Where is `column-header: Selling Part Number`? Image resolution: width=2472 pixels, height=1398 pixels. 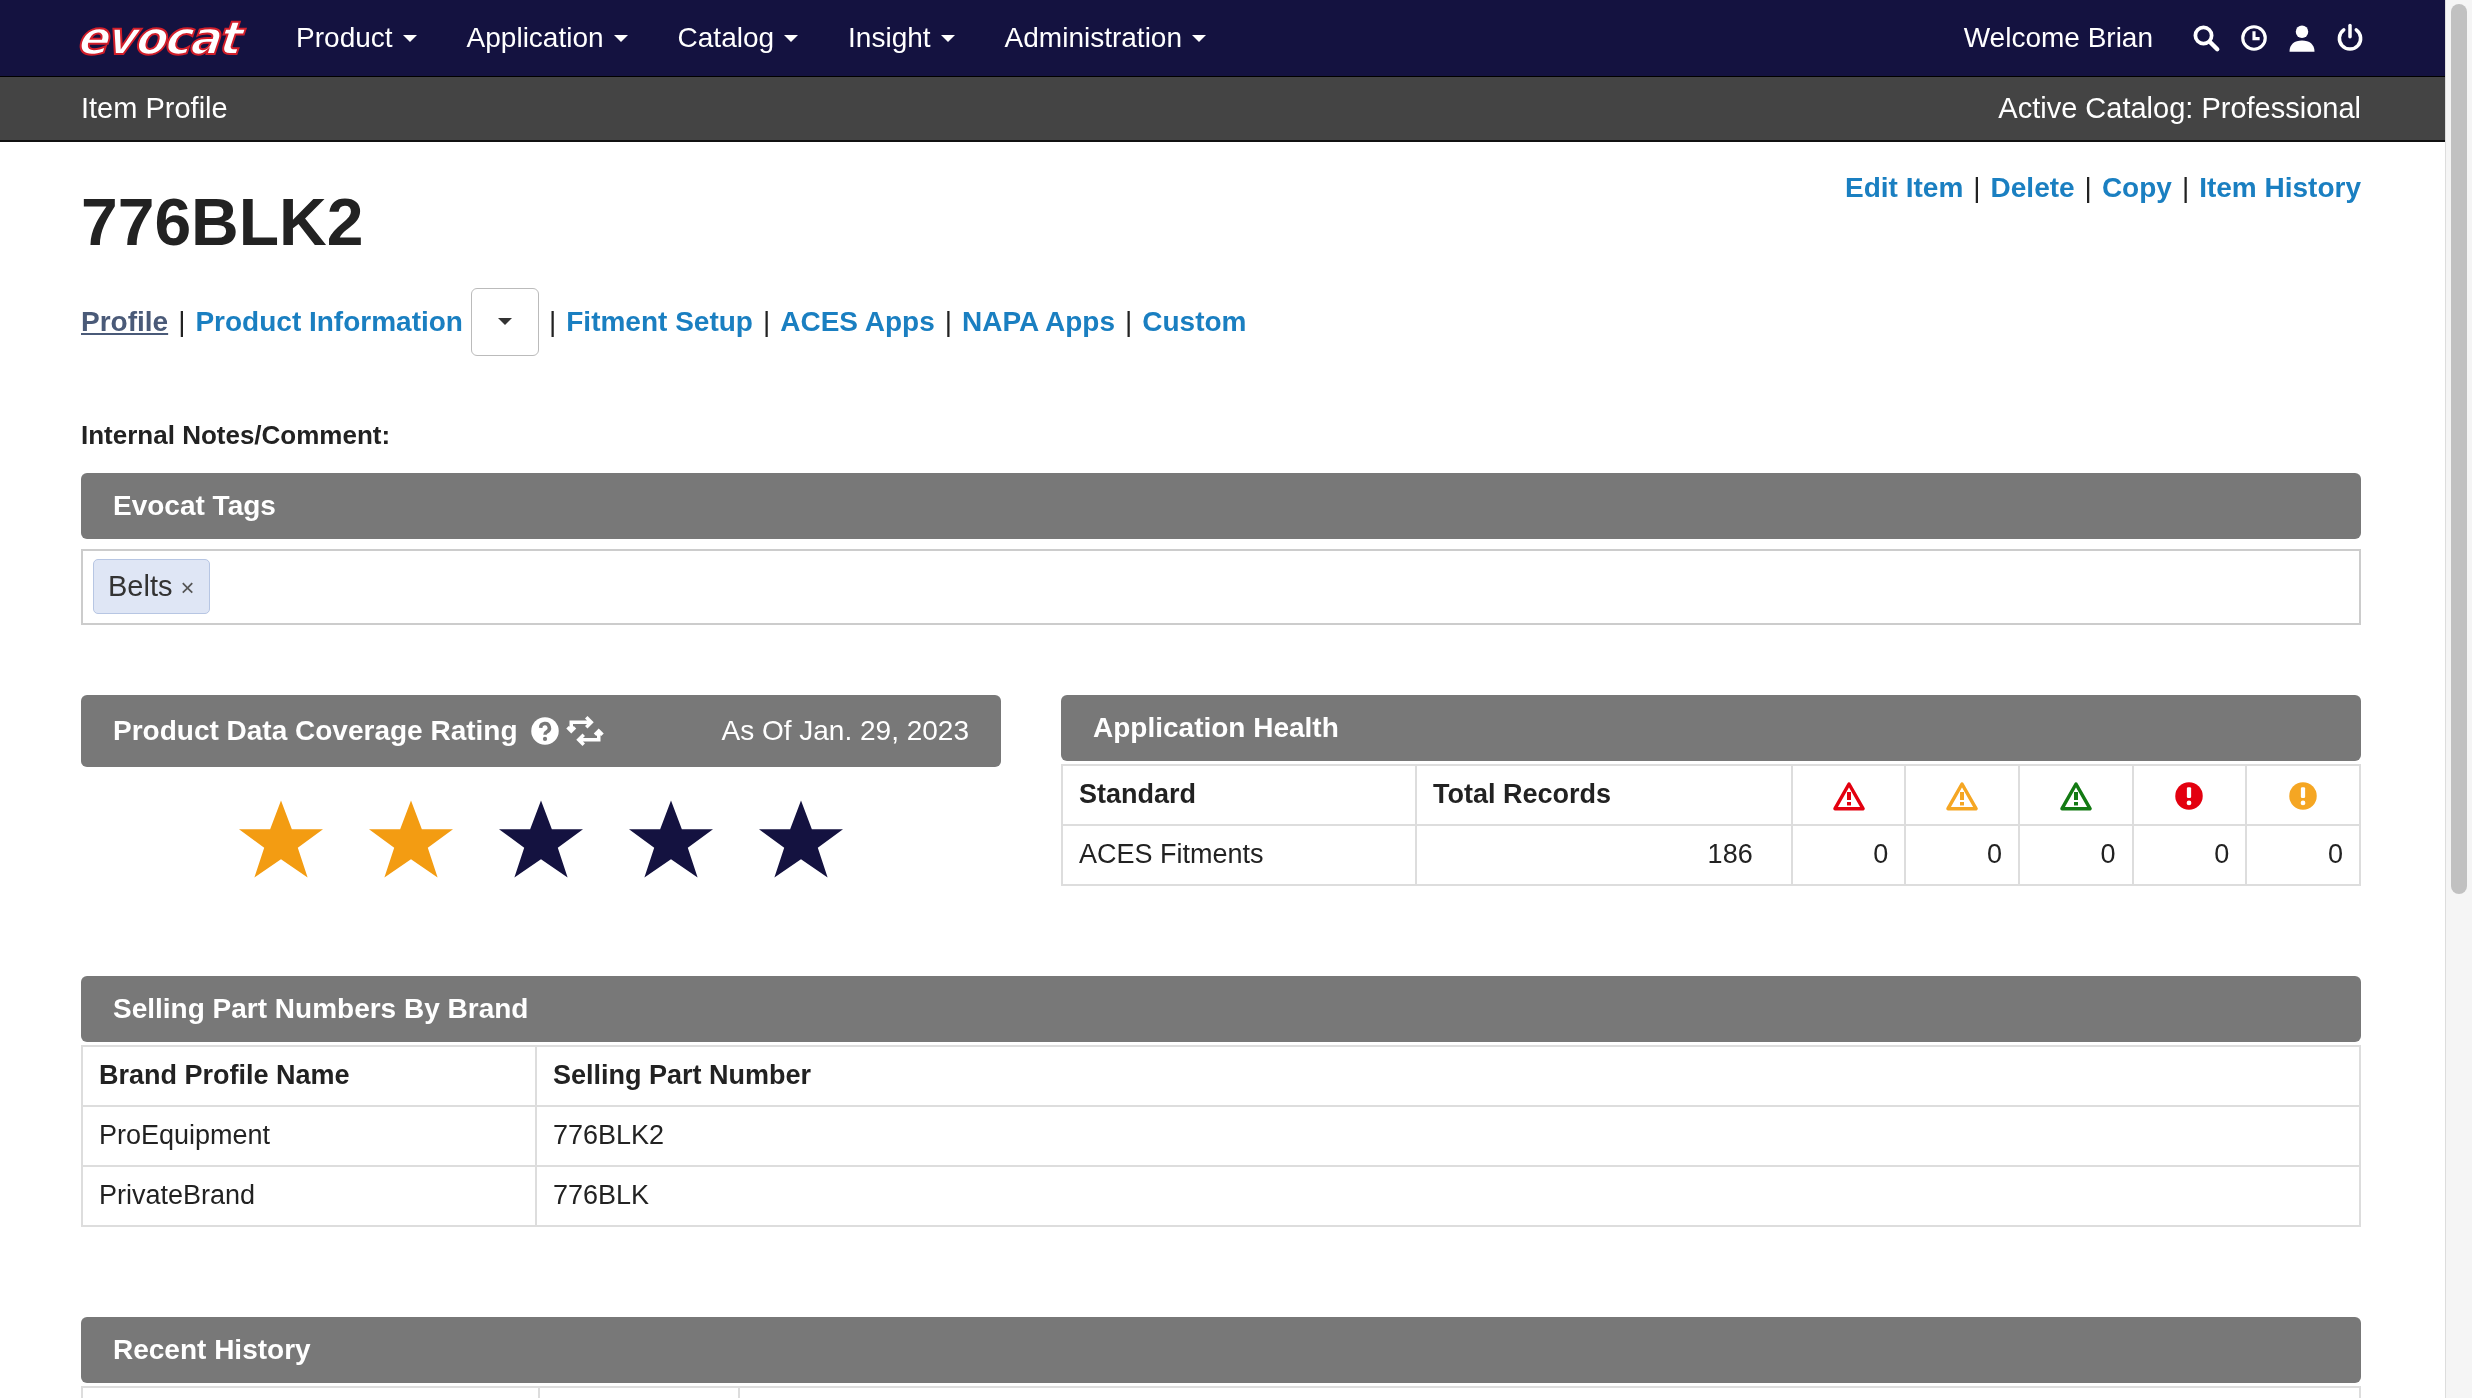 column-header: Selling Part Number is located at coordinates (1448, 1075).